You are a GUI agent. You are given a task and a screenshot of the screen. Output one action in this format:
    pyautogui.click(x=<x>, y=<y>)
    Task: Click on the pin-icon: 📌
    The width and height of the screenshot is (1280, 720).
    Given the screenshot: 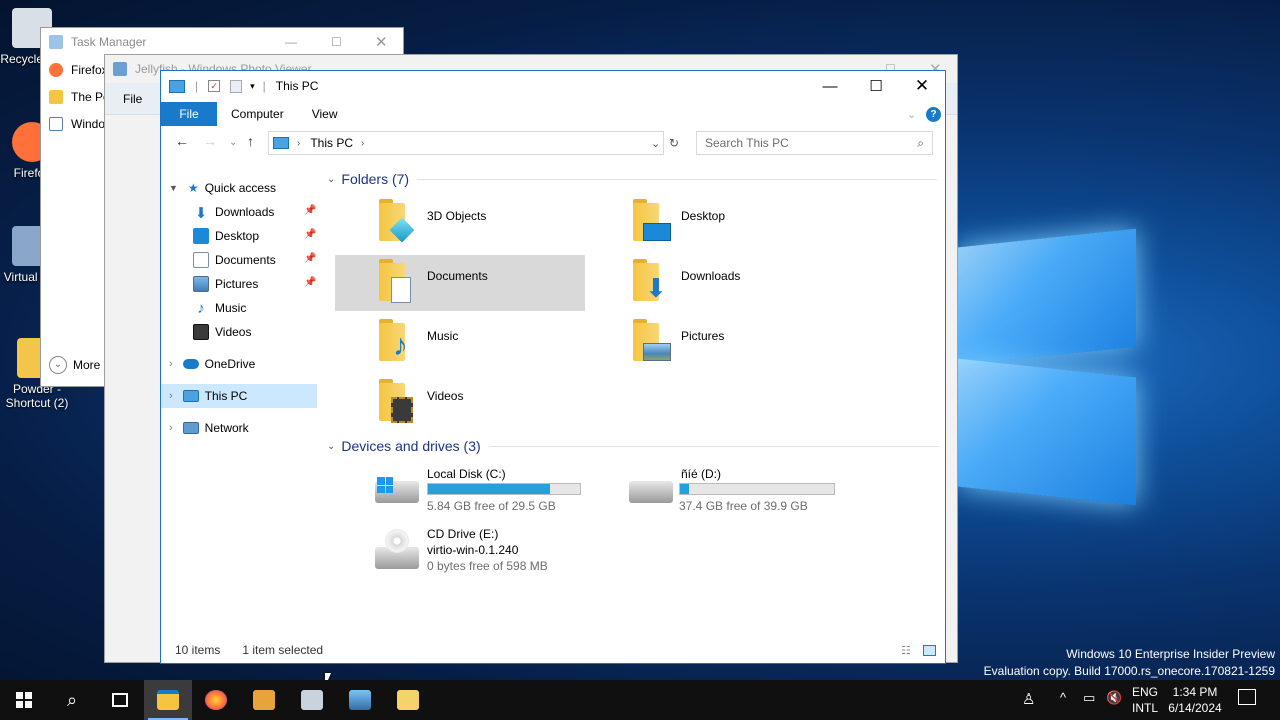 What is the action you would take?
    pyautogui.click(x=310, y=234)
    